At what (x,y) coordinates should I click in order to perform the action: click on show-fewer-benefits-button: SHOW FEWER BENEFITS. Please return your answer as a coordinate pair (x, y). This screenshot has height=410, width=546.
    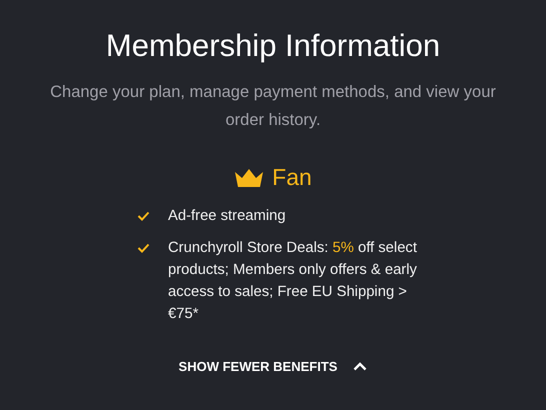
    Looking at the image, I should click on (273, 366).